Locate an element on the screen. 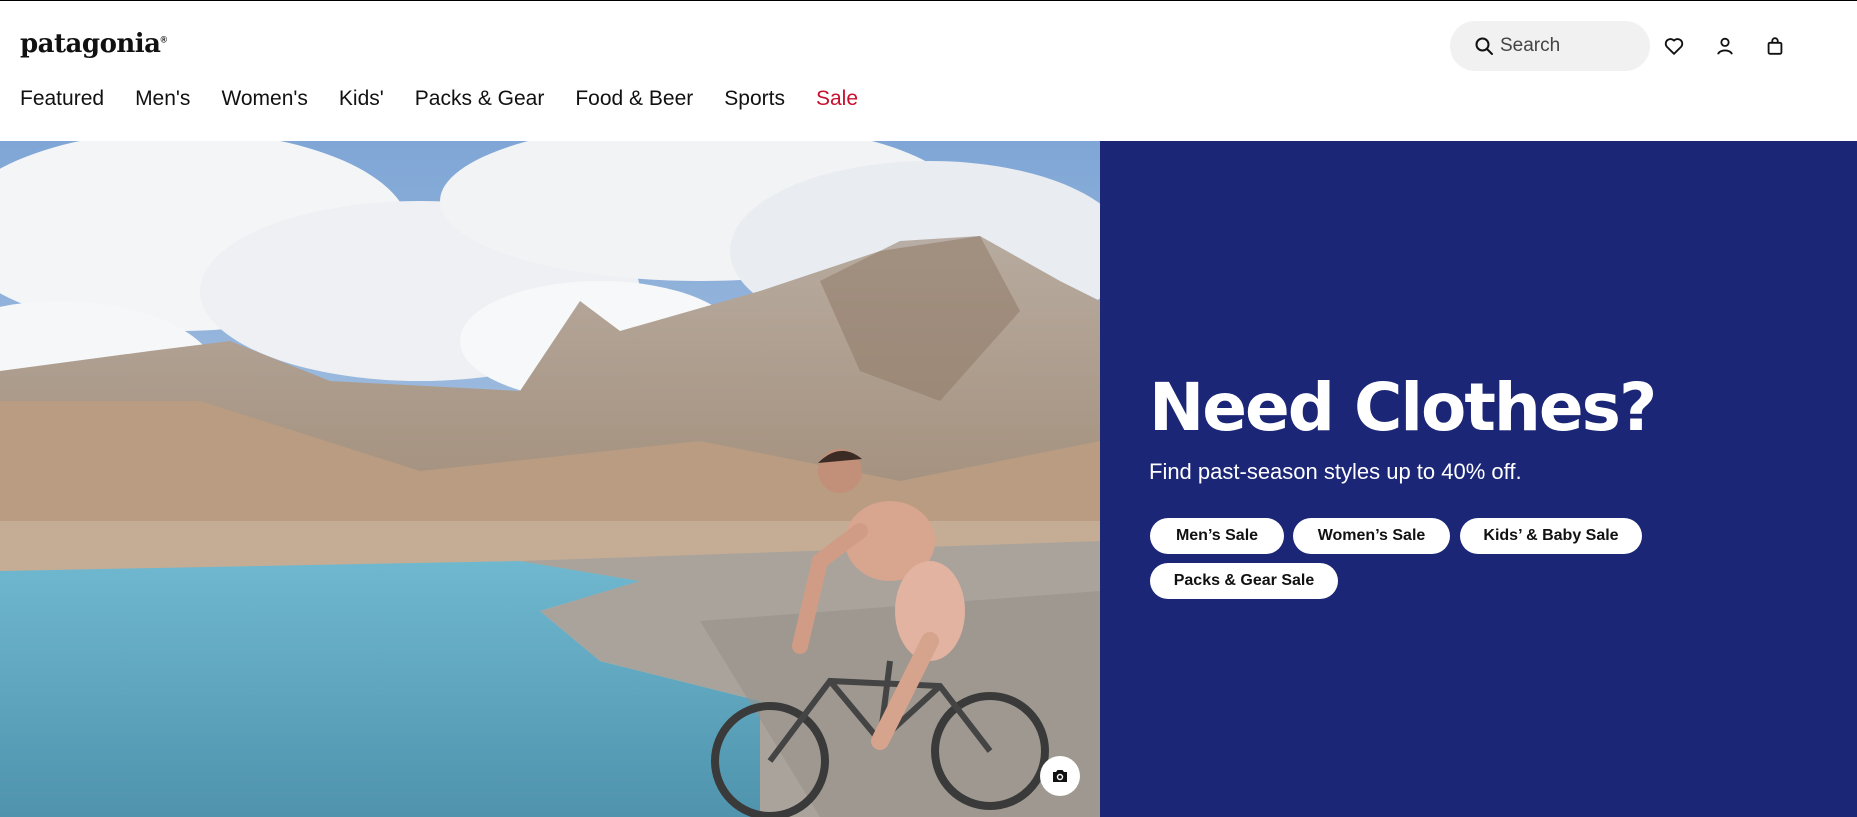  bag-icon is located at coordinates (1775, 46).